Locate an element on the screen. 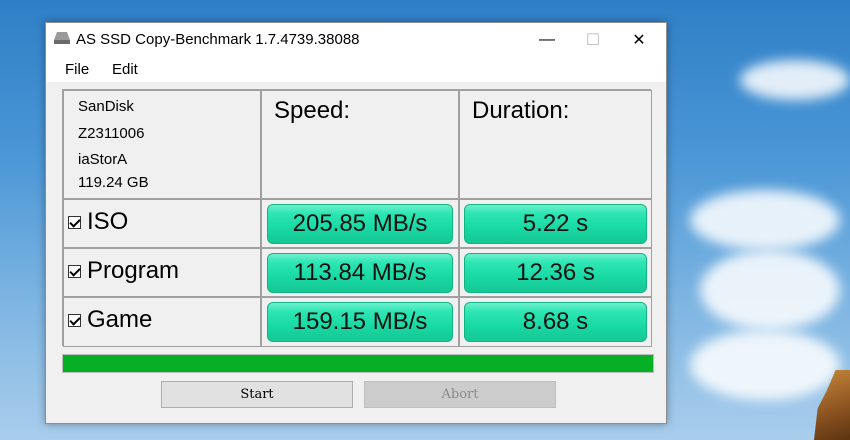 The width and height of the screenshot is (850, 440). row-label-cell: ISO is located at coordinates (162, 223).